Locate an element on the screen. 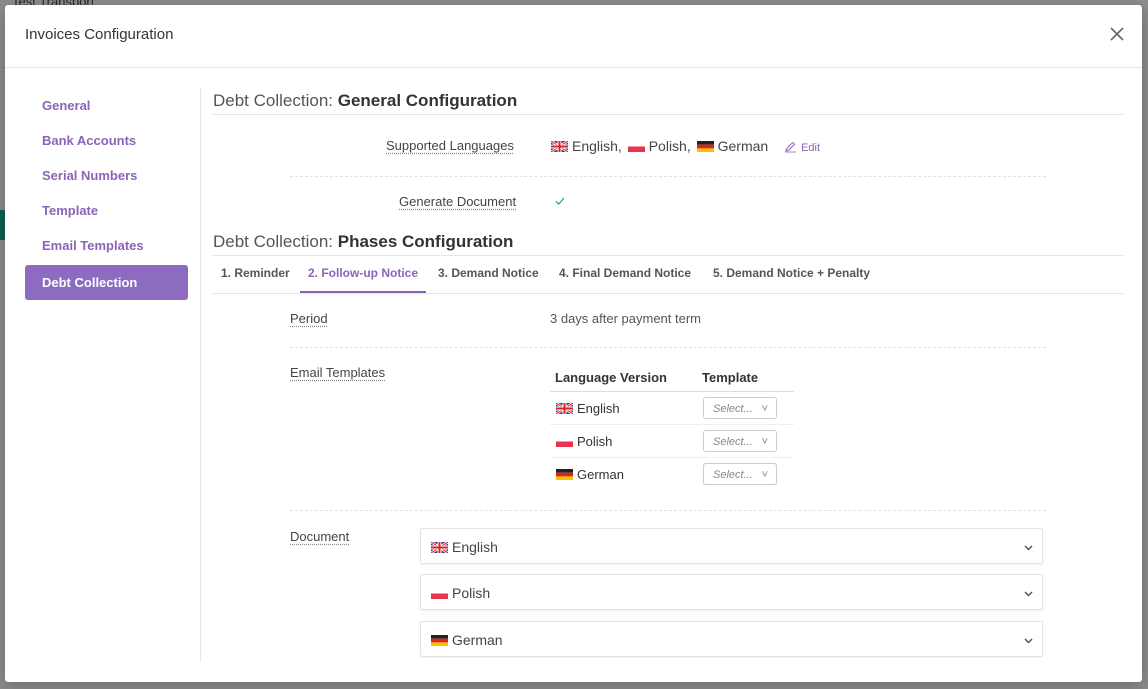  period-value: 3 days after payment term is located at coordinates (626, 318).